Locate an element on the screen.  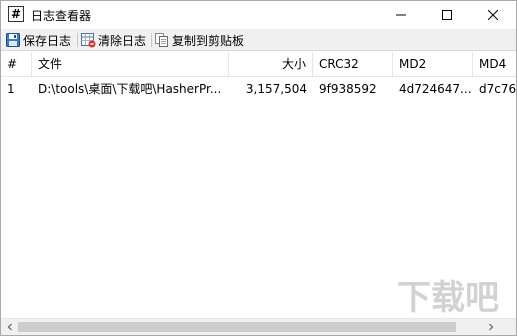
column-header-md2: MD2 is located at coordinates (433, 64).